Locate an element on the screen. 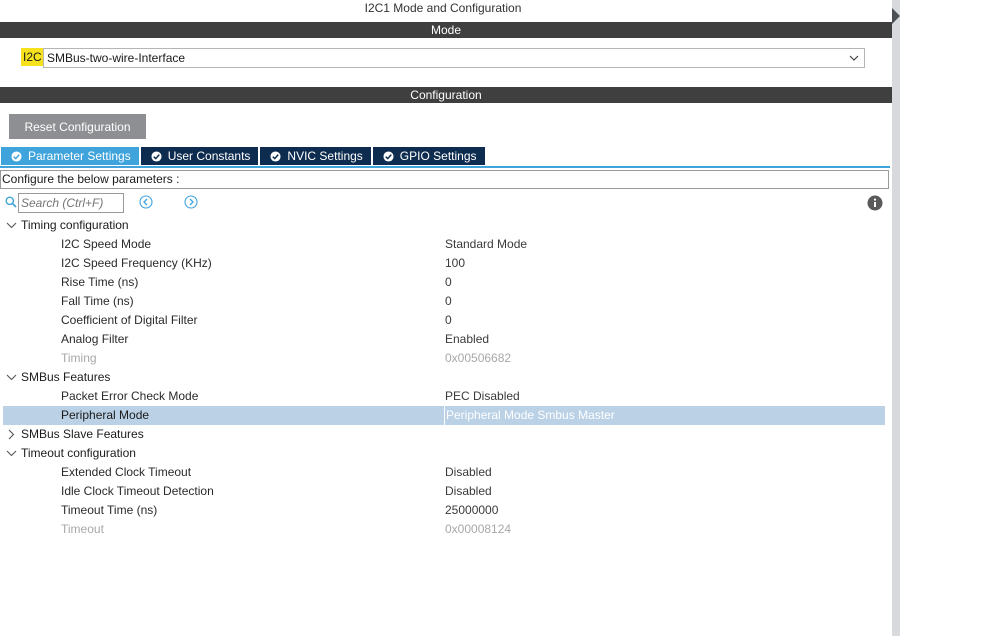 The height and width of the screenshot is (636, 999). param-label: Fall Time (ns) is located at coordinates (97, 301).